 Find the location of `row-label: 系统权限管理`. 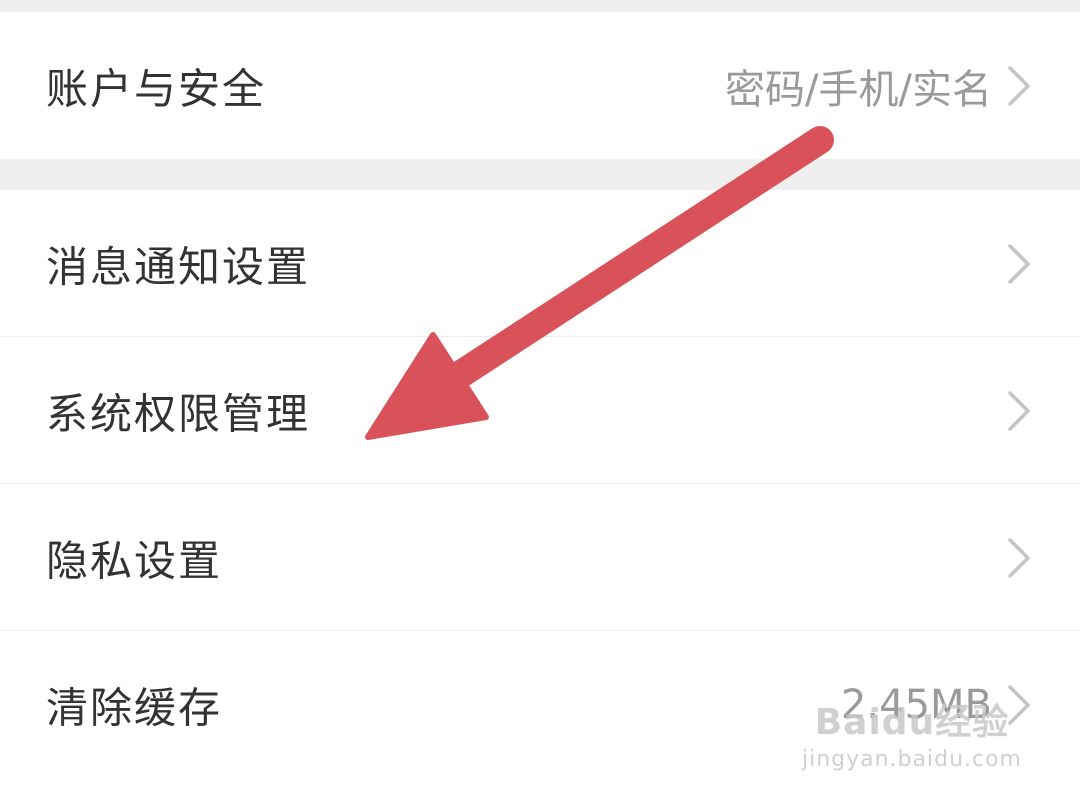

row-label: 系统权限管理 is located at coordinates (178, 413).